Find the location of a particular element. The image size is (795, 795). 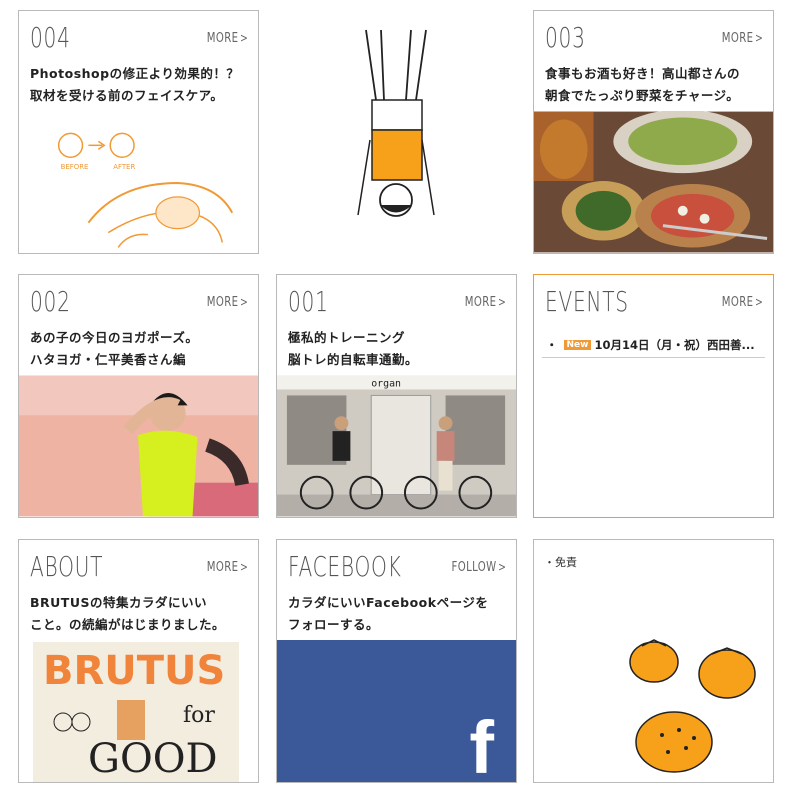

new-badge: New is located at coordinates (577, 345).